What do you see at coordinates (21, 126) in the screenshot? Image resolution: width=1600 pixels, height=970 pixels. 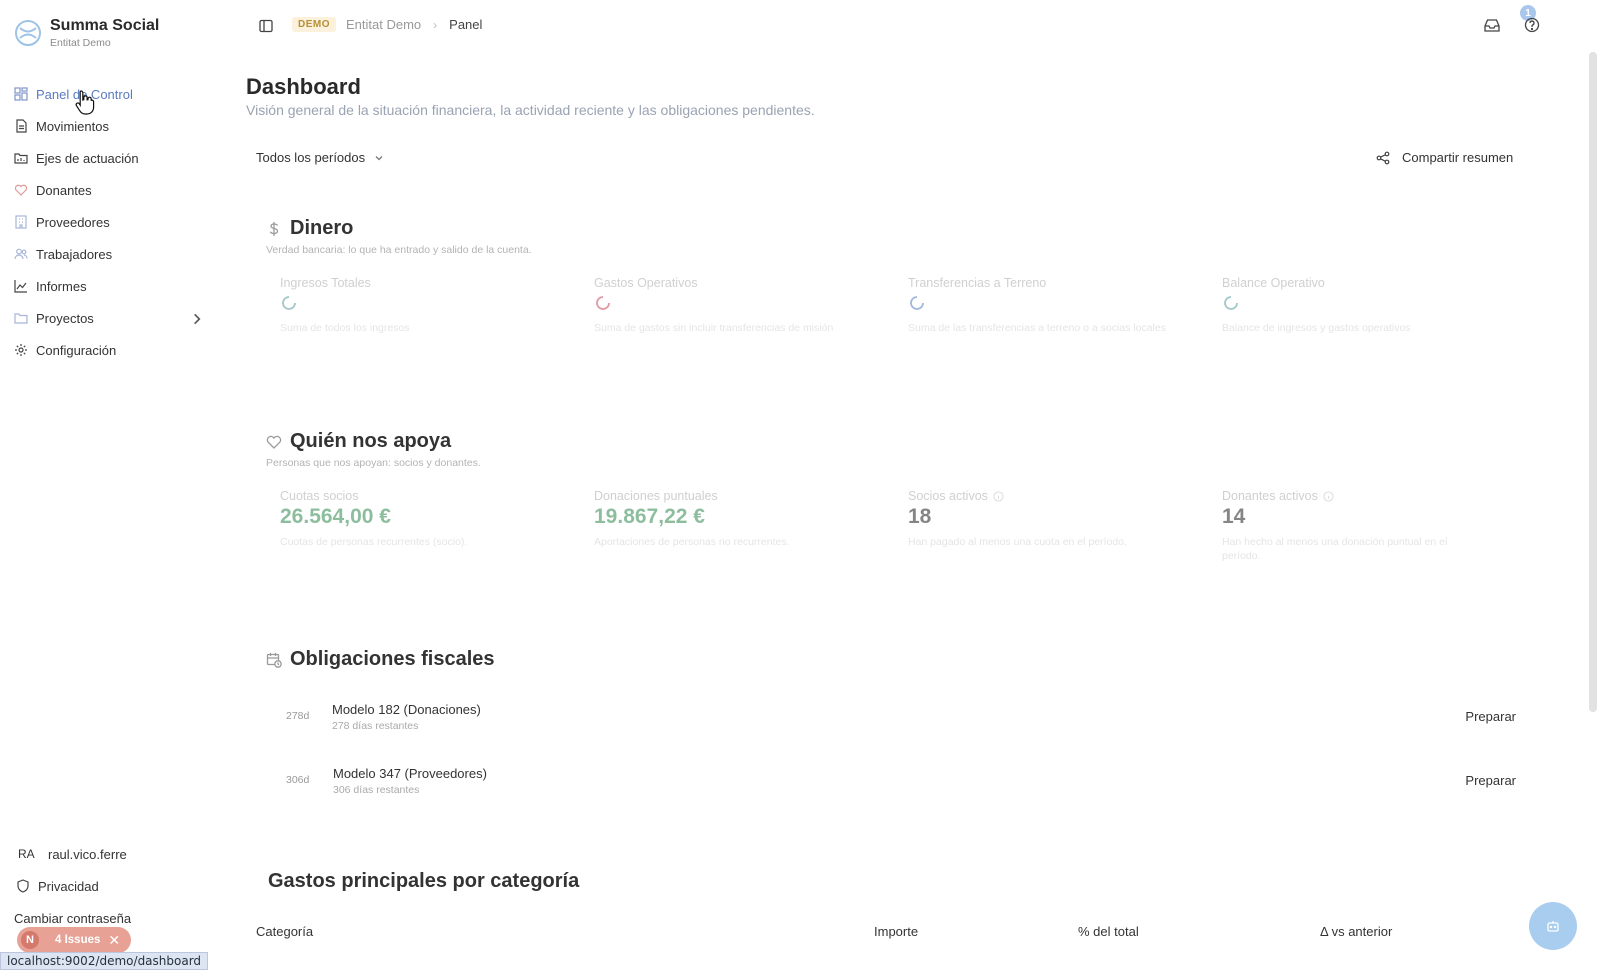 I see `file-icon` at bounding box center [21, 126].